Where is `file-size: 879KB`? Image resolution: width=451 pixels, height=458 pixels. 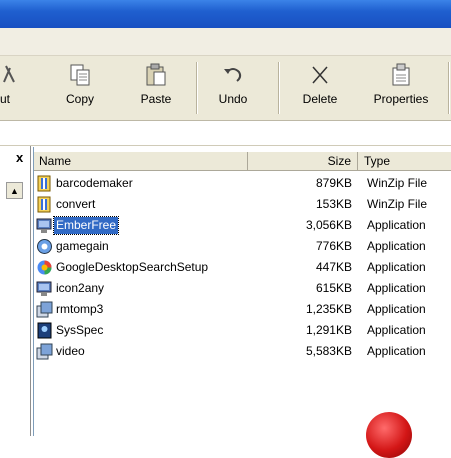
file-size: 879KB is located at coordinates (333, 183).